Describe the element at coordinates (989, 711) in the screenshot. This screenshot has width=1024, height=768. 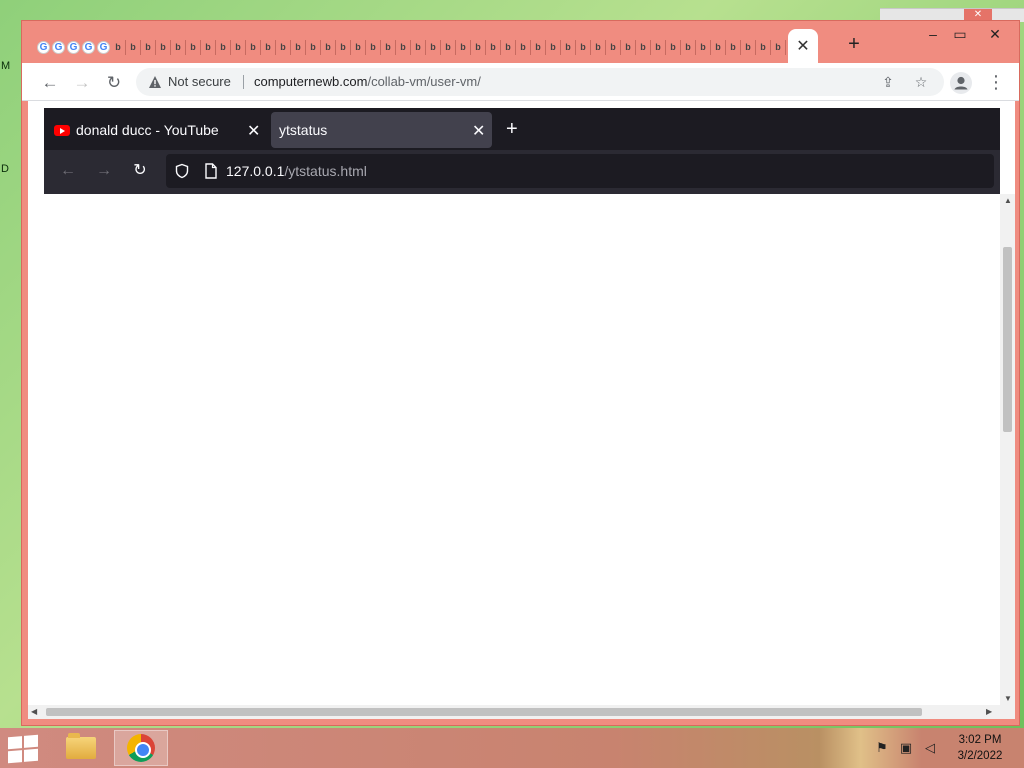
I see `scroll-right-arrow-icon: ▶` at that location.